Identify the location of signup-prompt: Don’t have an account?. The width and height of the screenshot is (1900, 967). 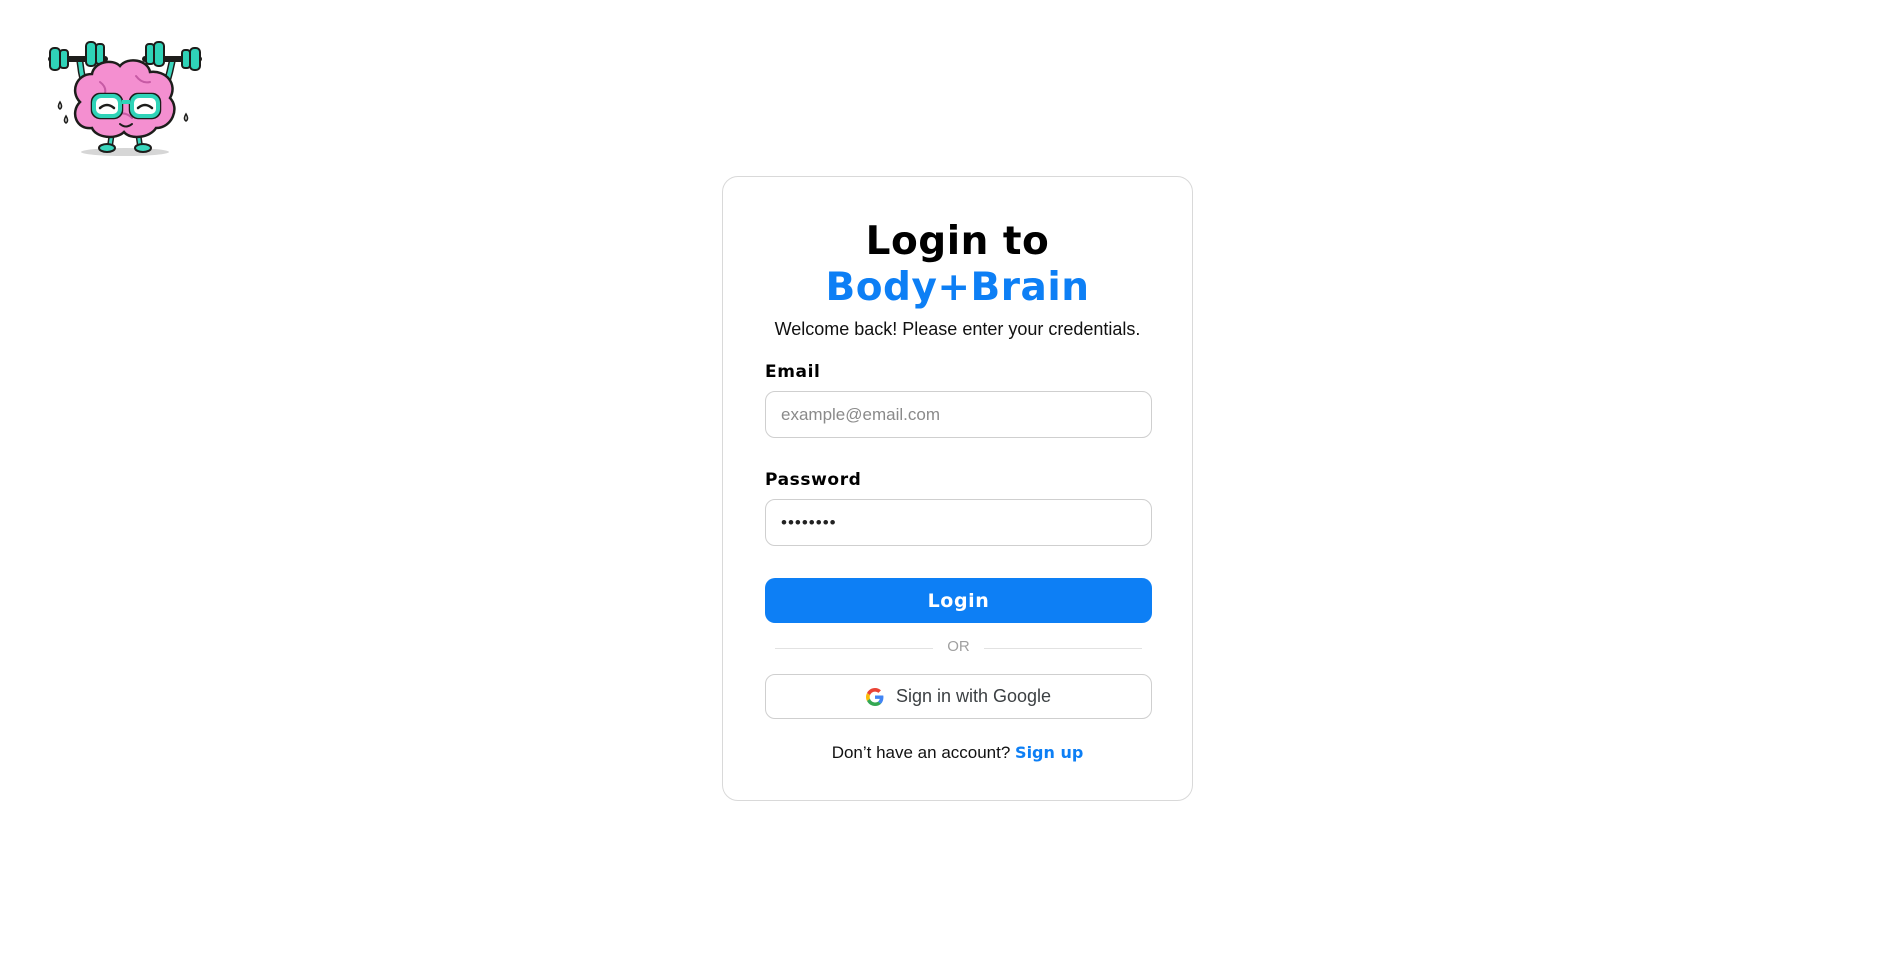
(923, 752).